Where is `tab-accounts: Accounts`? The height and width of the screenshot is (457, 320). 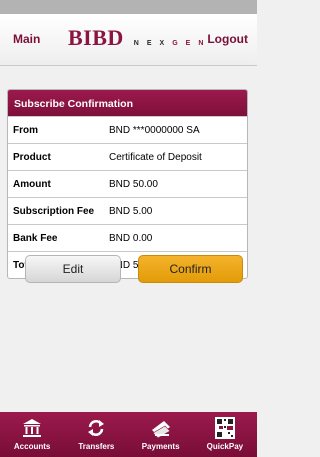
tab-accounts: Accounts is located at coordinates (32, 434).